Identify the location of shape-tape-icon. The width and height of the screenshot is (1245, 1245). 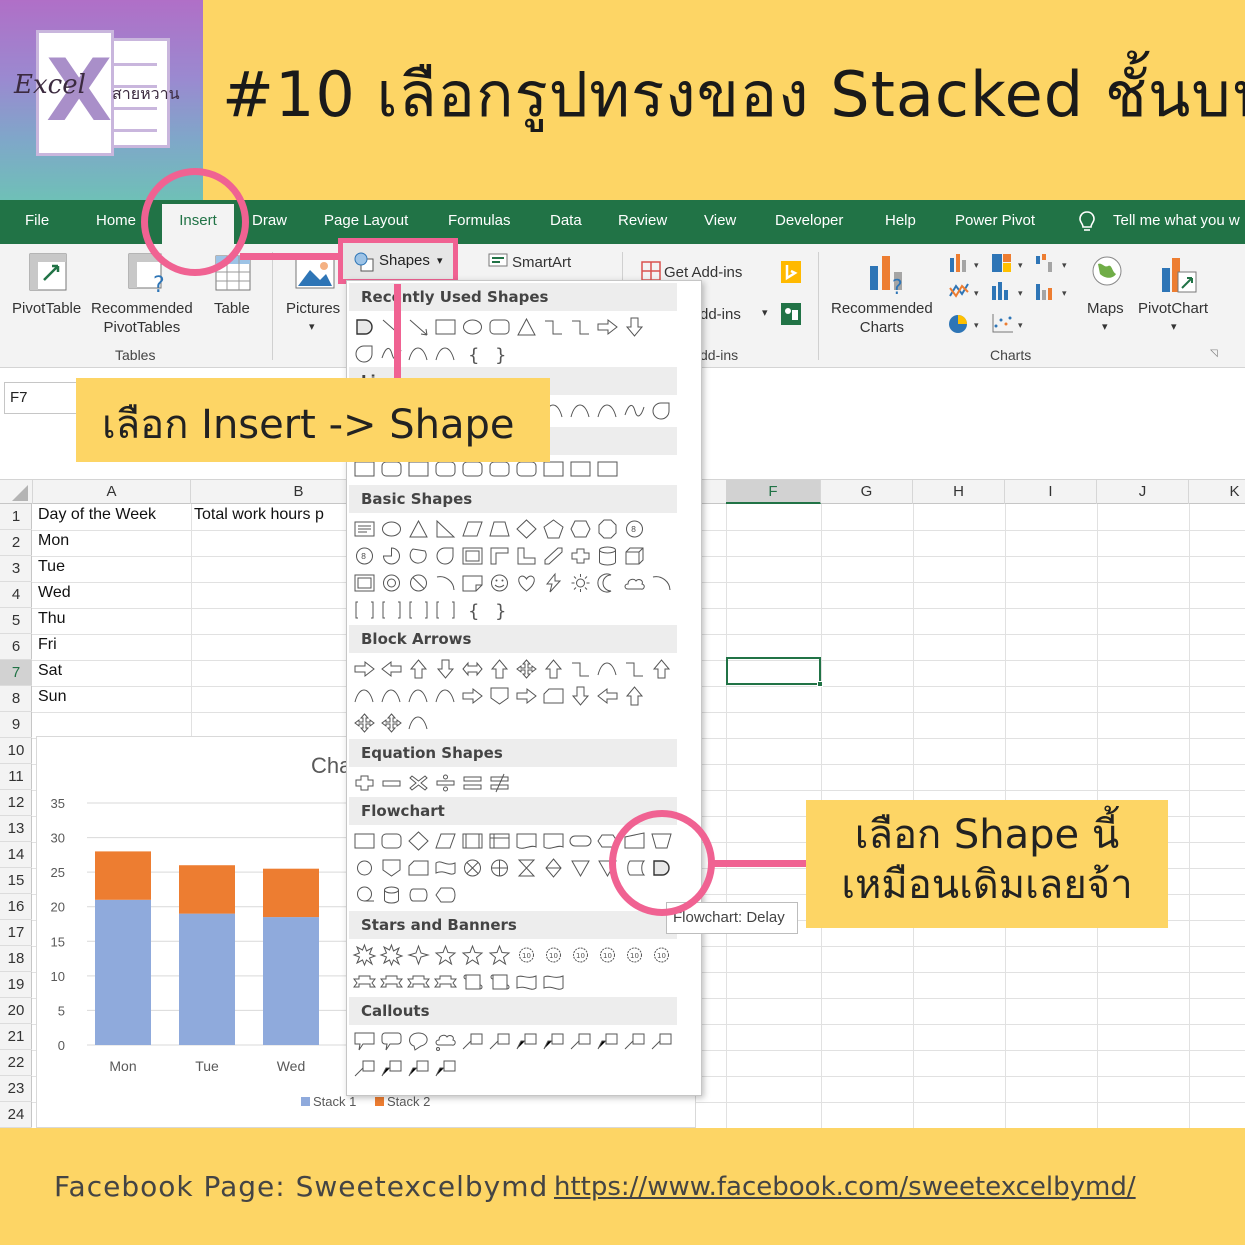
(445, 868).